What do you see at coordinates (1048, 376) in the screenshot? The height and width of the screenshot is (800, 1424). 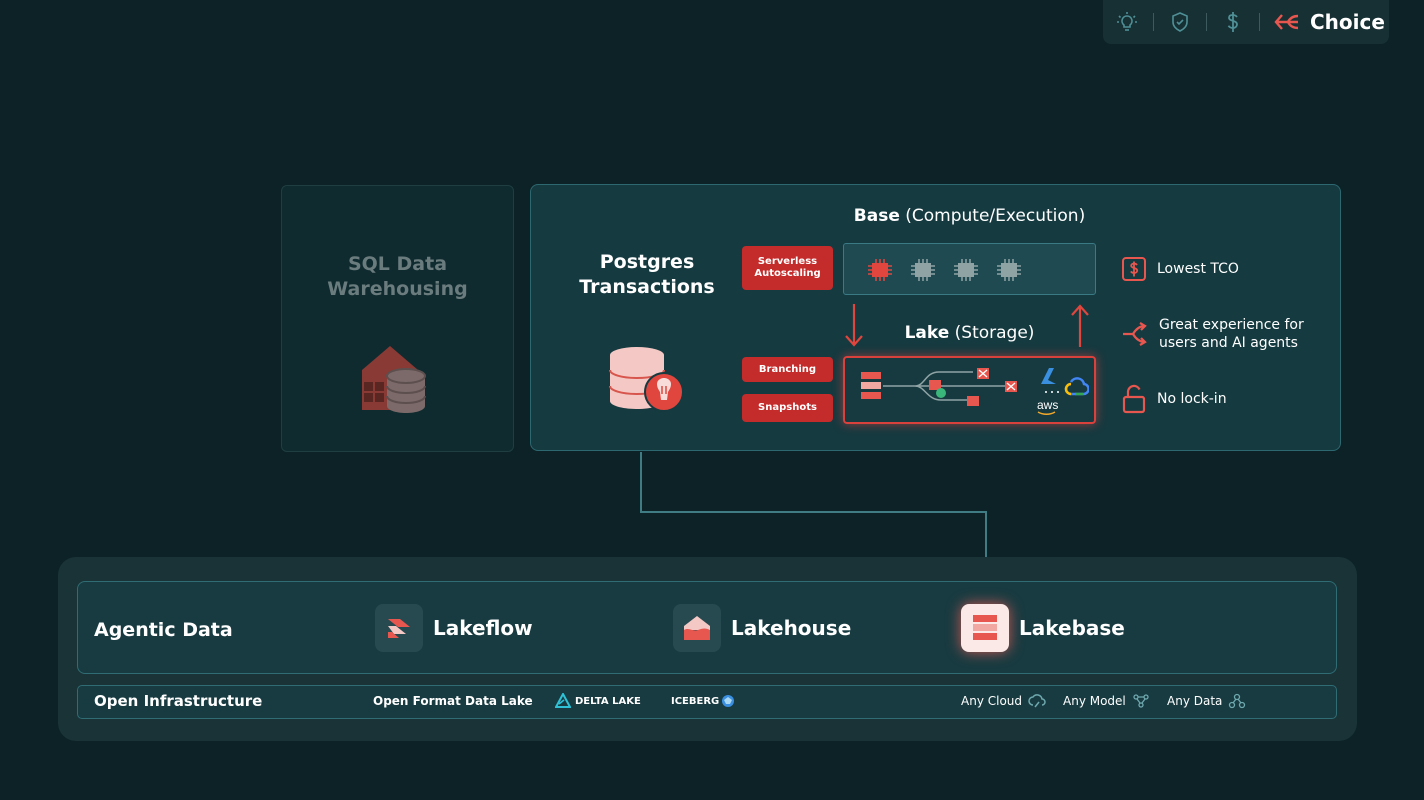 I see `azure-icon` at bounding box center [1048, 376].